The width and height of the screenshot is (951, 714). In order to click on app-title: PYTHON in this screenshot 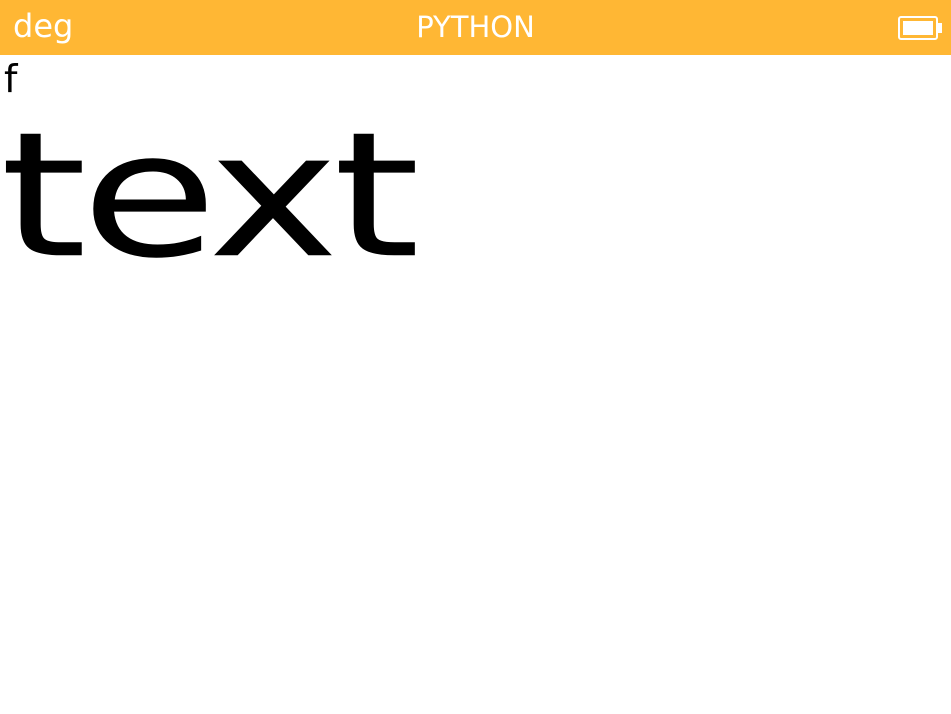, I will do `click(475, 27)`.